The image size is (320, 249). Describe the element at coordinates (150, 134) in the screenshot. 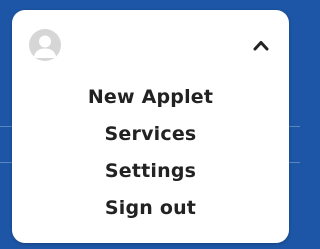

I see `menu-item-services: Services` at that location.